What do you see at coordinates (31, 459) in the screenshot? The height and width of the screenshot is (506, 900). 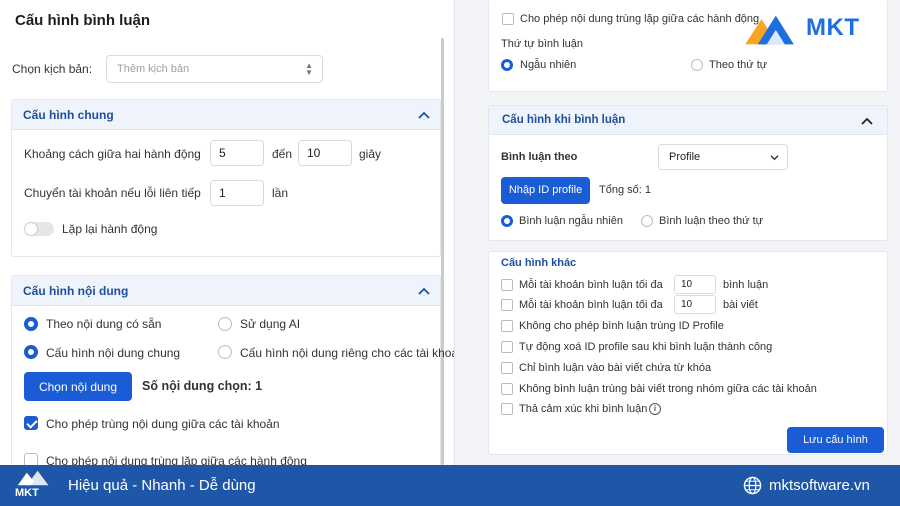 I see `checkbox-allow-dup-actions` at bounding box center [31, 459].